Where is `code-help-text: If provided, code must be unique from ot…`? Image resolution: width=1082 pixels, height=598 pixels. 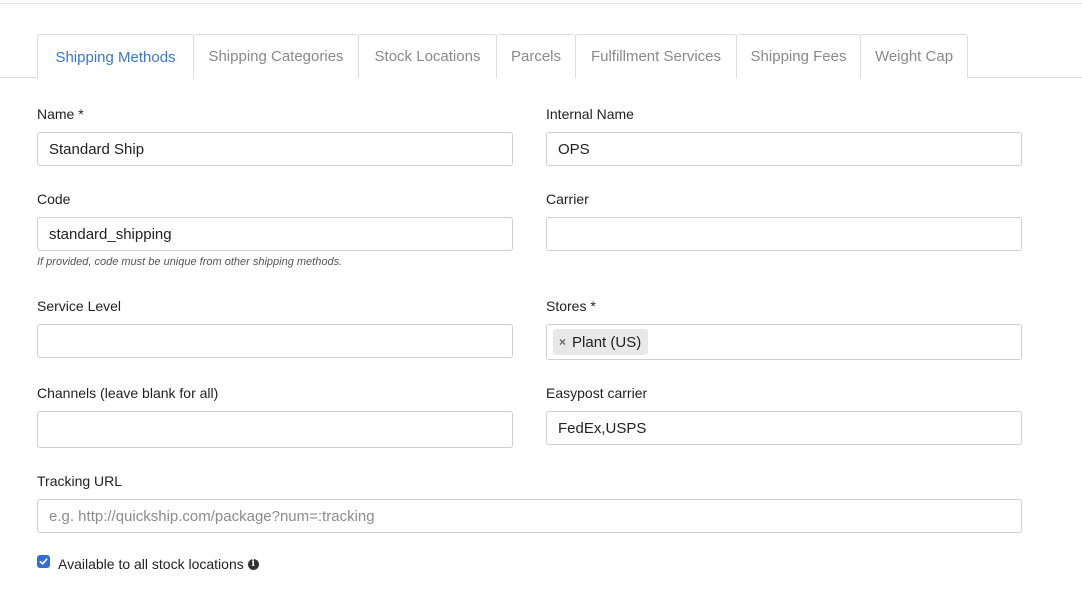 code-help-text: If provided, code must be unique from ot… is located at coordinates (190, 262).